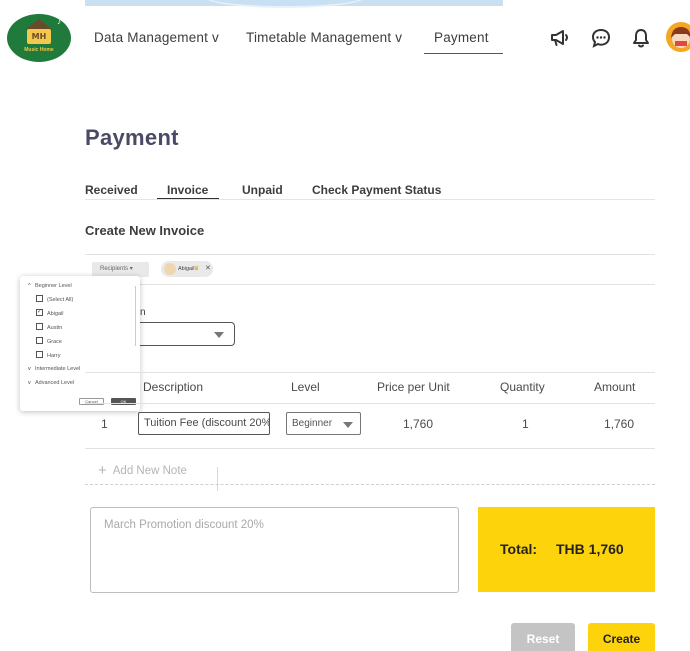 This screenshot has width=690, height=651. What do you see at coordinates (370, 484) in the screenshot?
I see `dashed-divider` at bounding box center [370, 484].